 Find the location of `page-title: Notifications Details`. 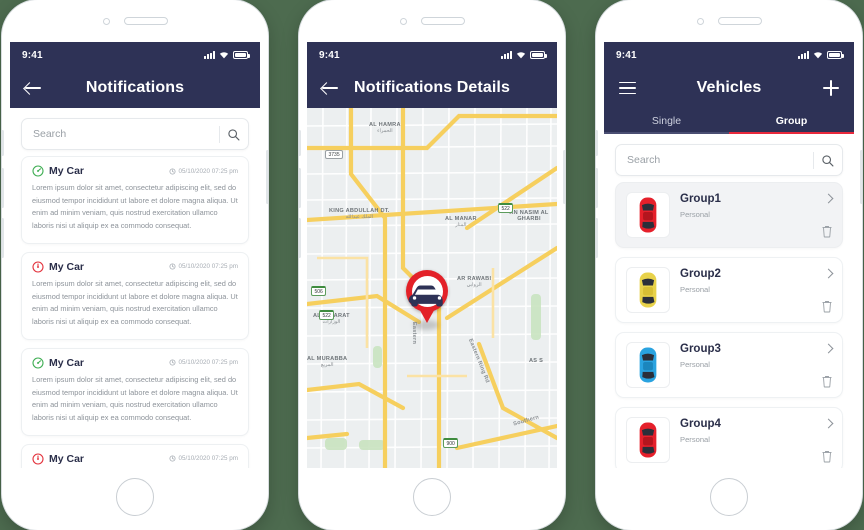

page-title: Notifications Details is located at coordinates (432, 87).